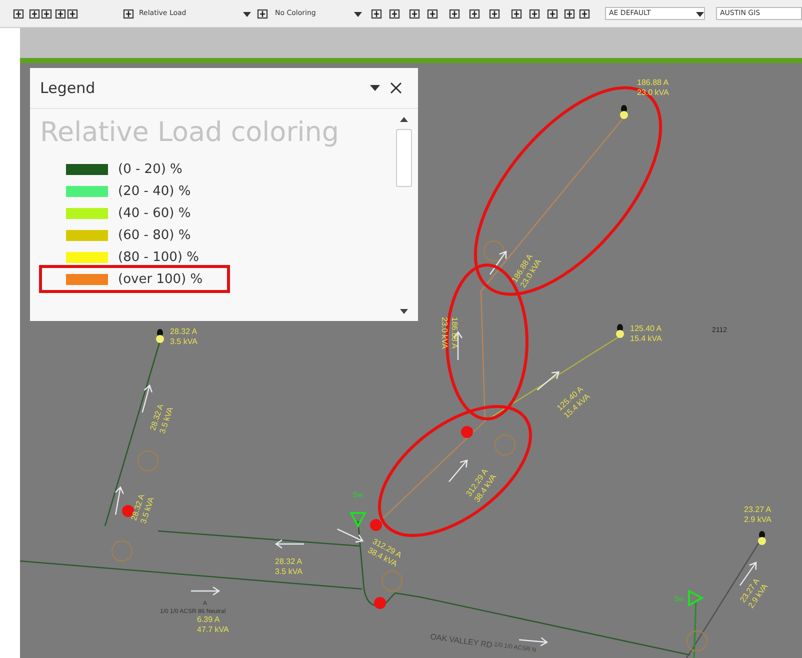 The image size is (802, 658). Describe the element at coordinates (404, 312) in the screenshot. I see `scroll-down-icon` at that location.